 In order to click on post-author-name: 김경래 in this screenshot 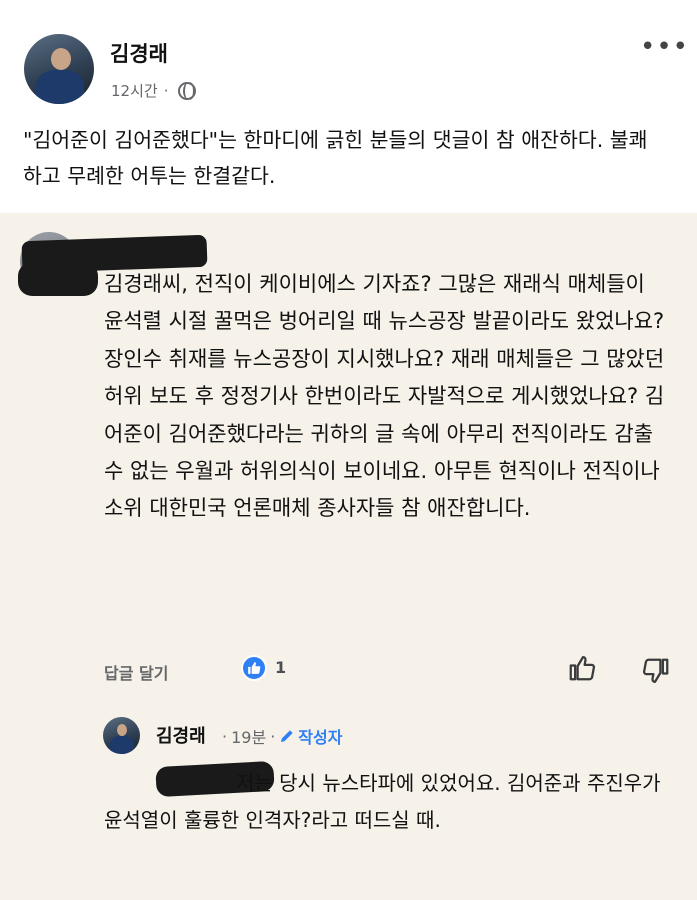, I will do `click(139, 53)`.